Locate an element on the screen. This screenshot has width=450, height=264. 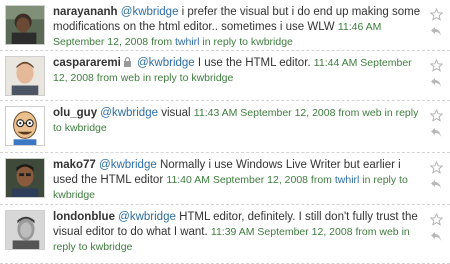
tweet-text: I use the HTML editor. is located at coordinates (254, 63).